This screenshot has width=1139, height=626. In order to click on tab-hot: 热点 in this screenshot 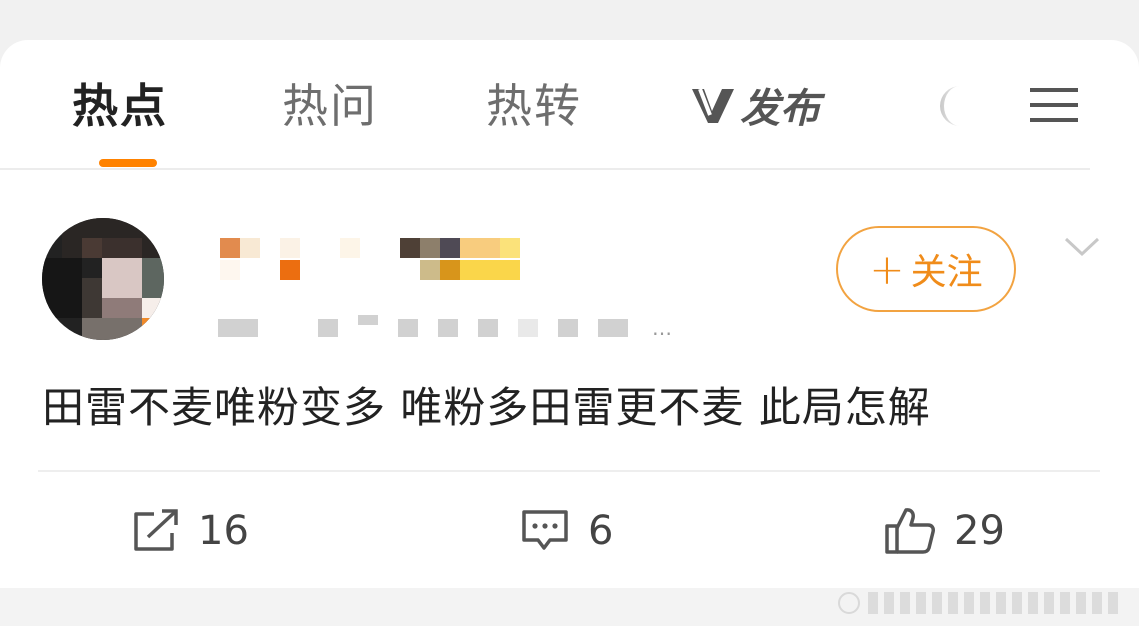, I will do `click(120, 106)`.